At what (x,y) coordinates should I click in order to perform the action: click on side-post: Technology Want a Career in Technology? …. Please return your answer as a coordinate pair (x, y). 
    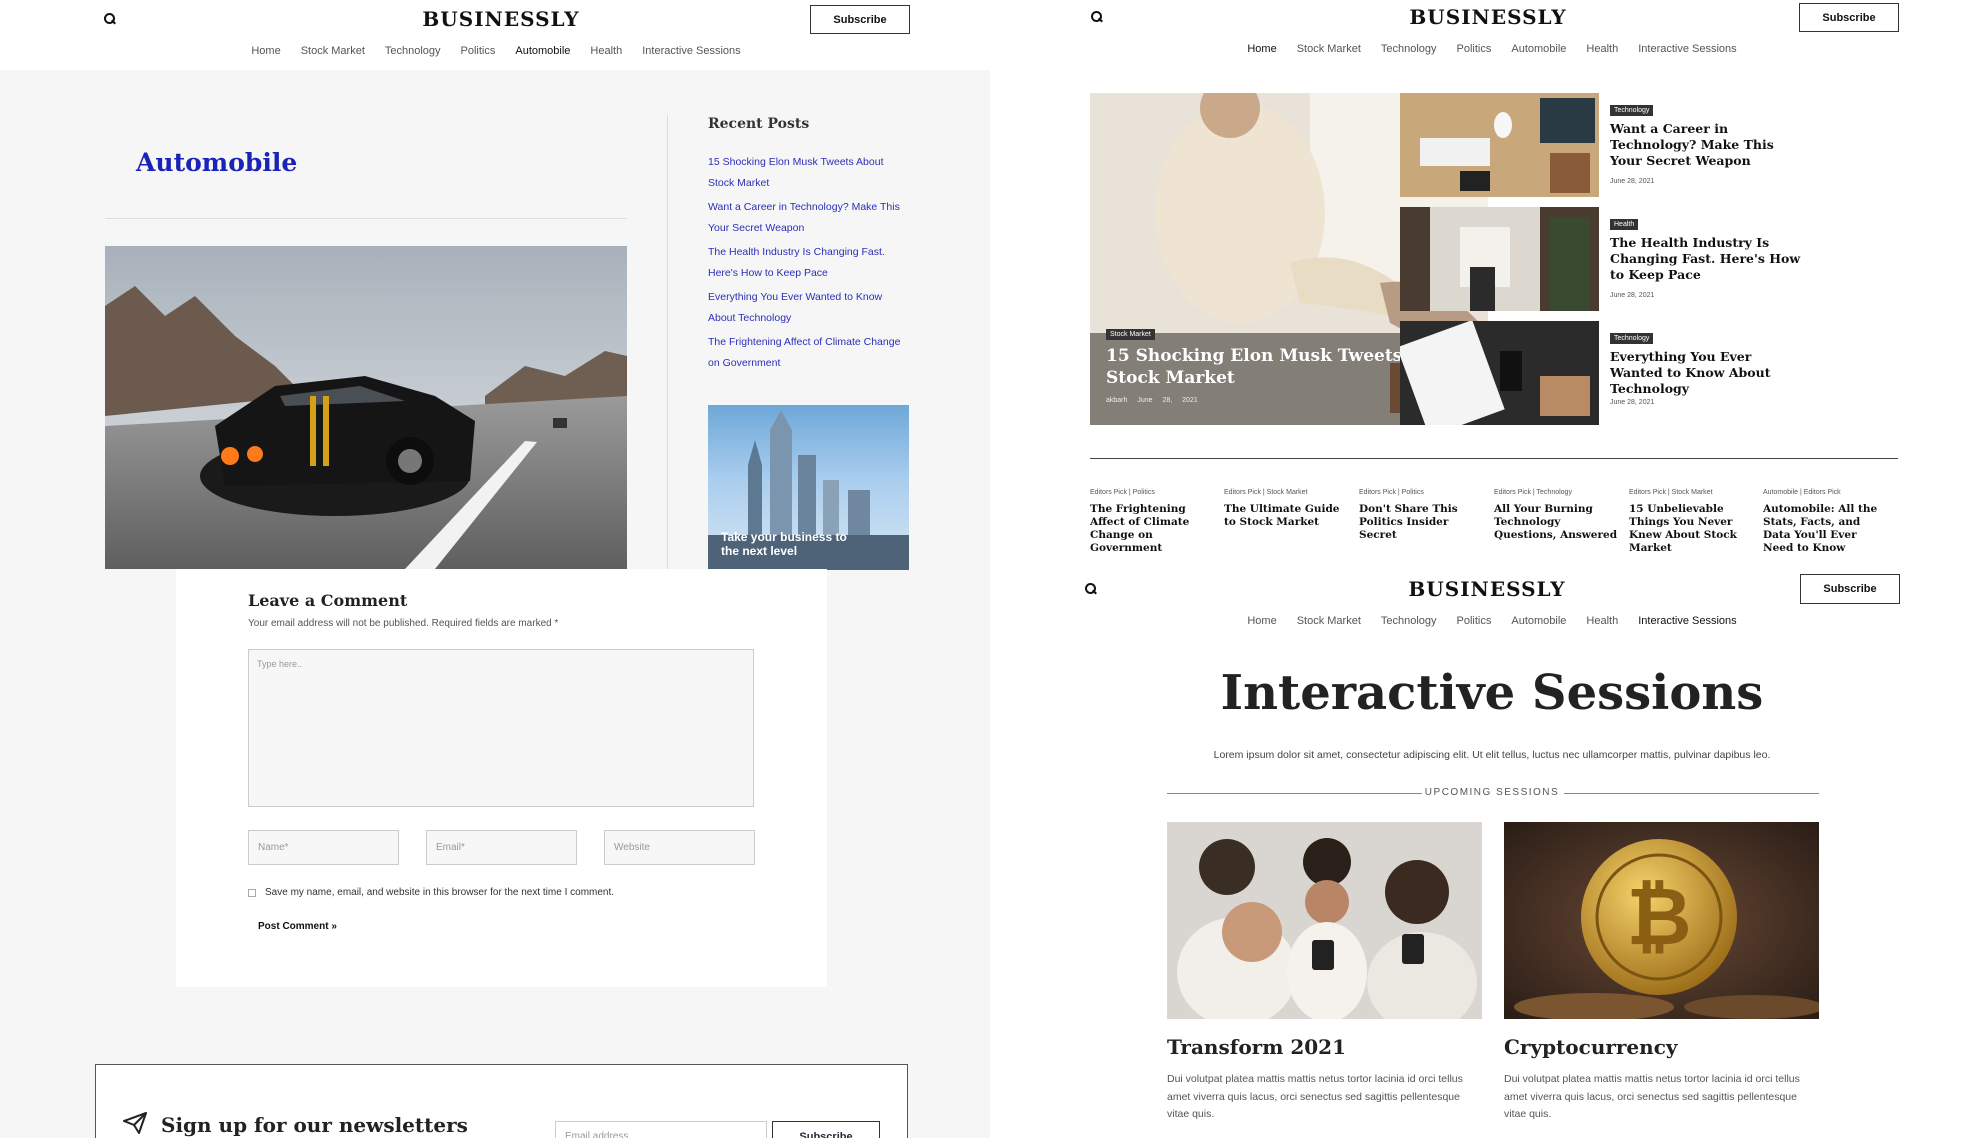
    Looking at the image, I should click on (1680, 145).